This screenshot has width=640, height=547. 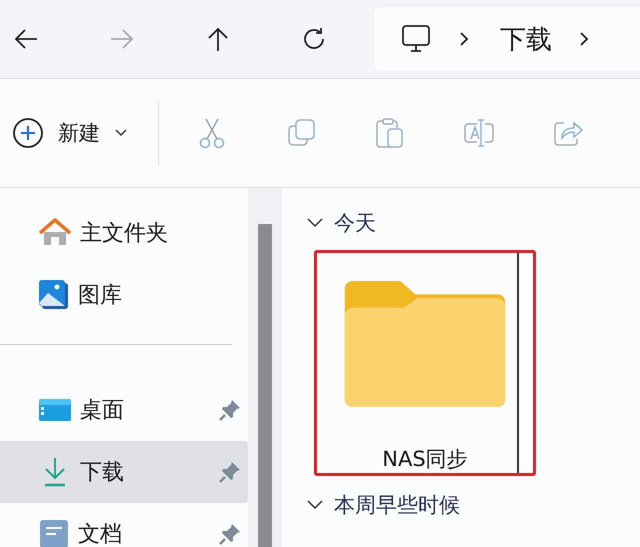 I want to click on house-icon, so click(x=55, y=233).